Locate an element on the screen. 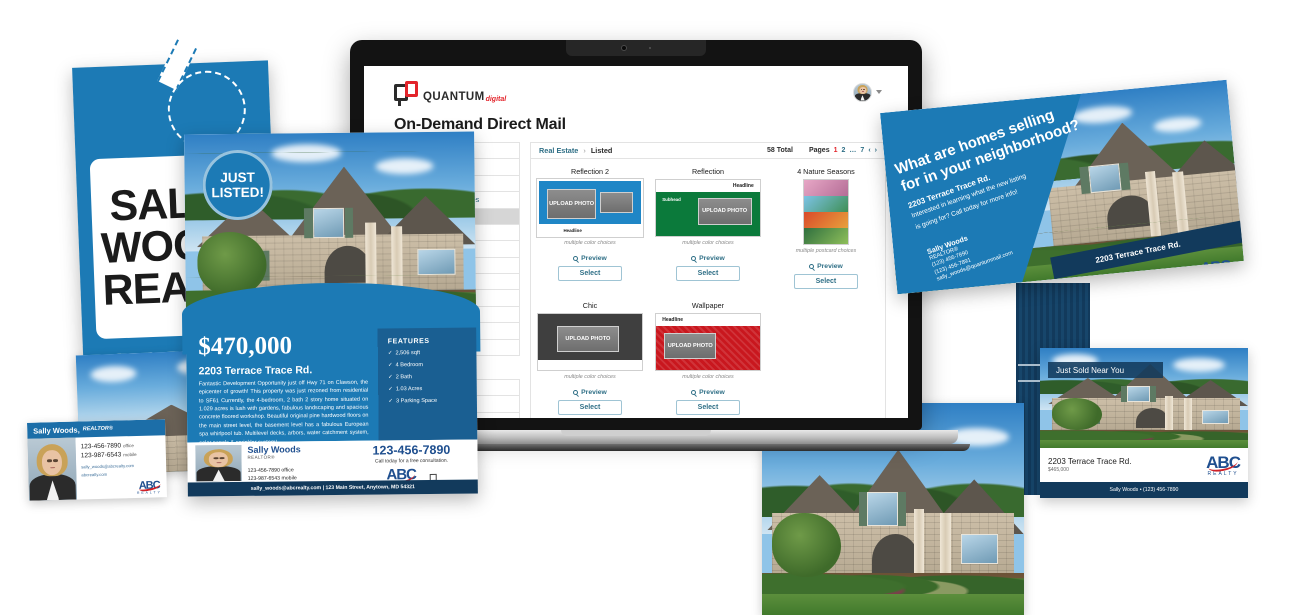 The width and height of the screenshot is (1296, 615). feature-label: 3 Parking Space is located at coordinates (416, 401).